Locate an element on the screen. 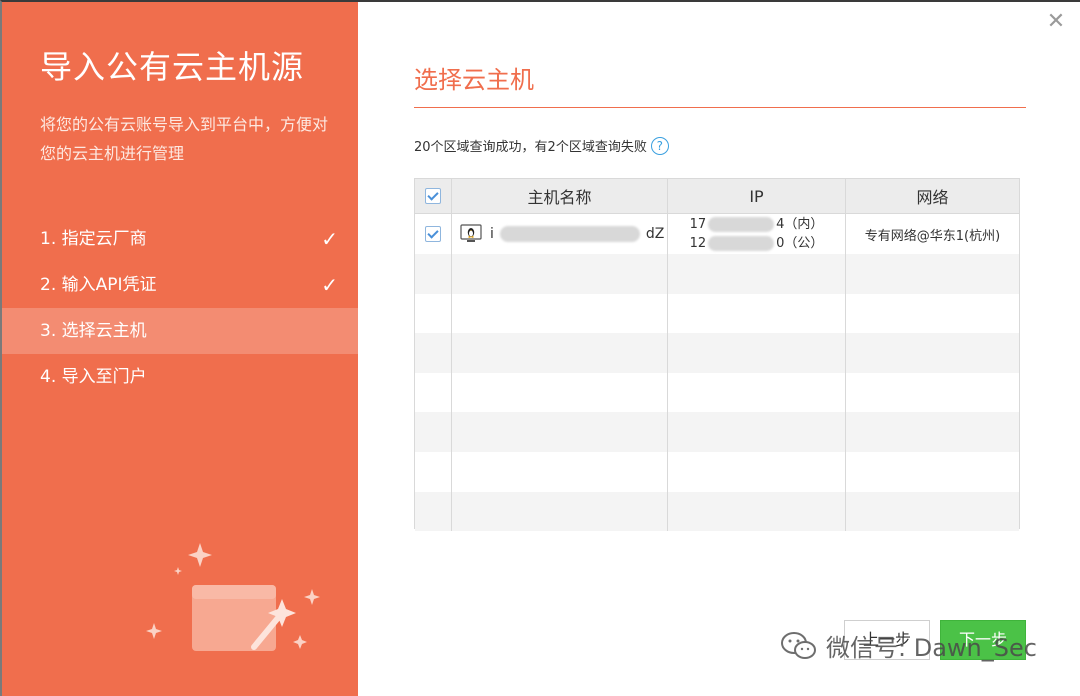  wechat-watermark: 微信号: Dawn_Sec is located at coordinates (908, 645).